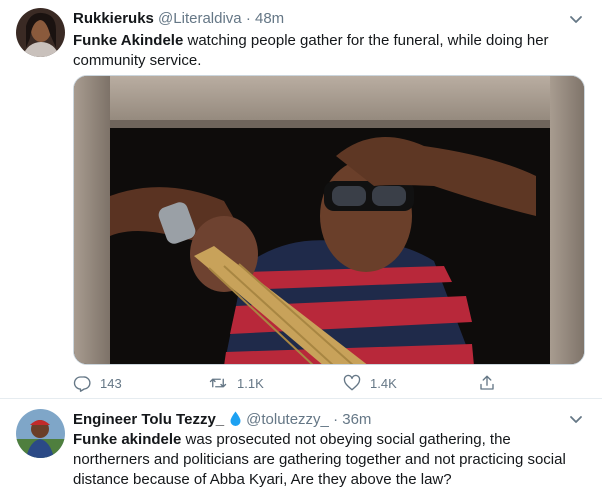 This screenshot has height=495, width=602. Describe the element at coordinates (82, 384) in the screenshot. I see `reply-icon` at that location.